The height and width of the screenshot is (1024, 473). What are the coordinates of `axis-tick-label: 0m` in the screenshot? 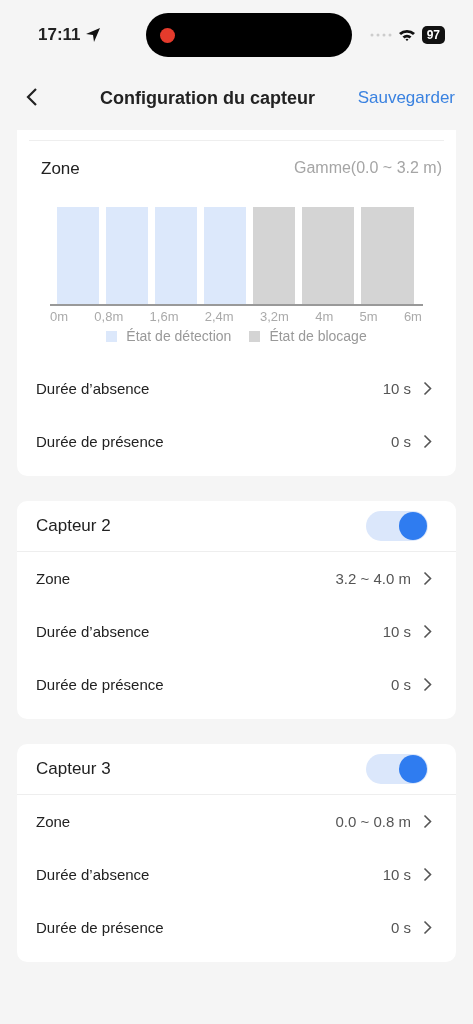 It's located at (59, 316).